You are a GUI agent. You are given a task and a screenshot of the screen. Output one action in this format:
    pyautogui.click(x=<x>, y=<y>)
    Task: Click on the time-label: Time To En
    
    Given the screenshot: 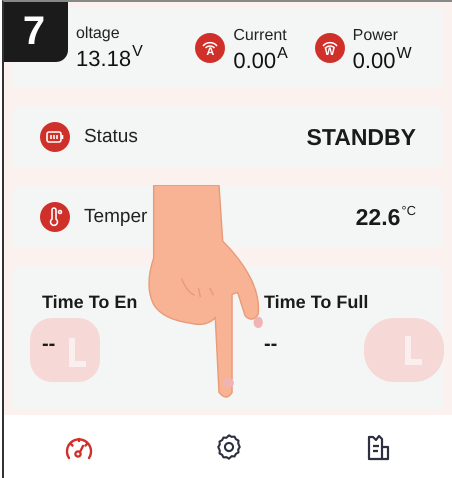 What is the action you would take?
    pyautogui.click(x=90, y=302)
    